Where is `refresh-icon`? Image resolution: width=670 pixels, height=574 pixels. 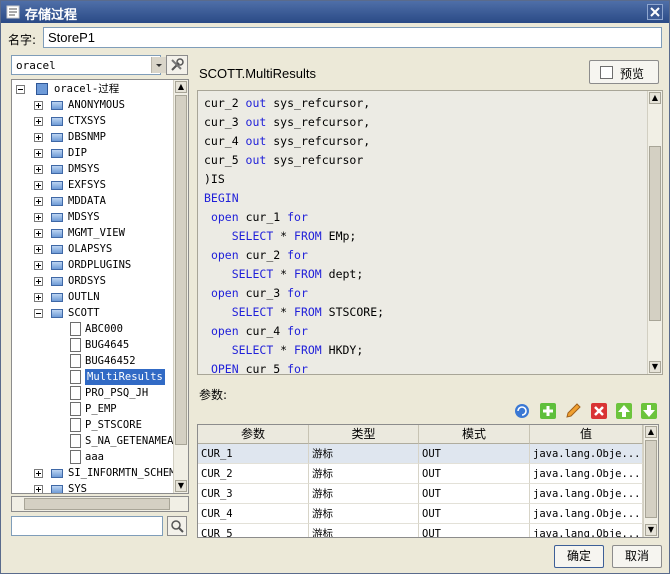
refresh-icon is located at coordinates (522, 411).